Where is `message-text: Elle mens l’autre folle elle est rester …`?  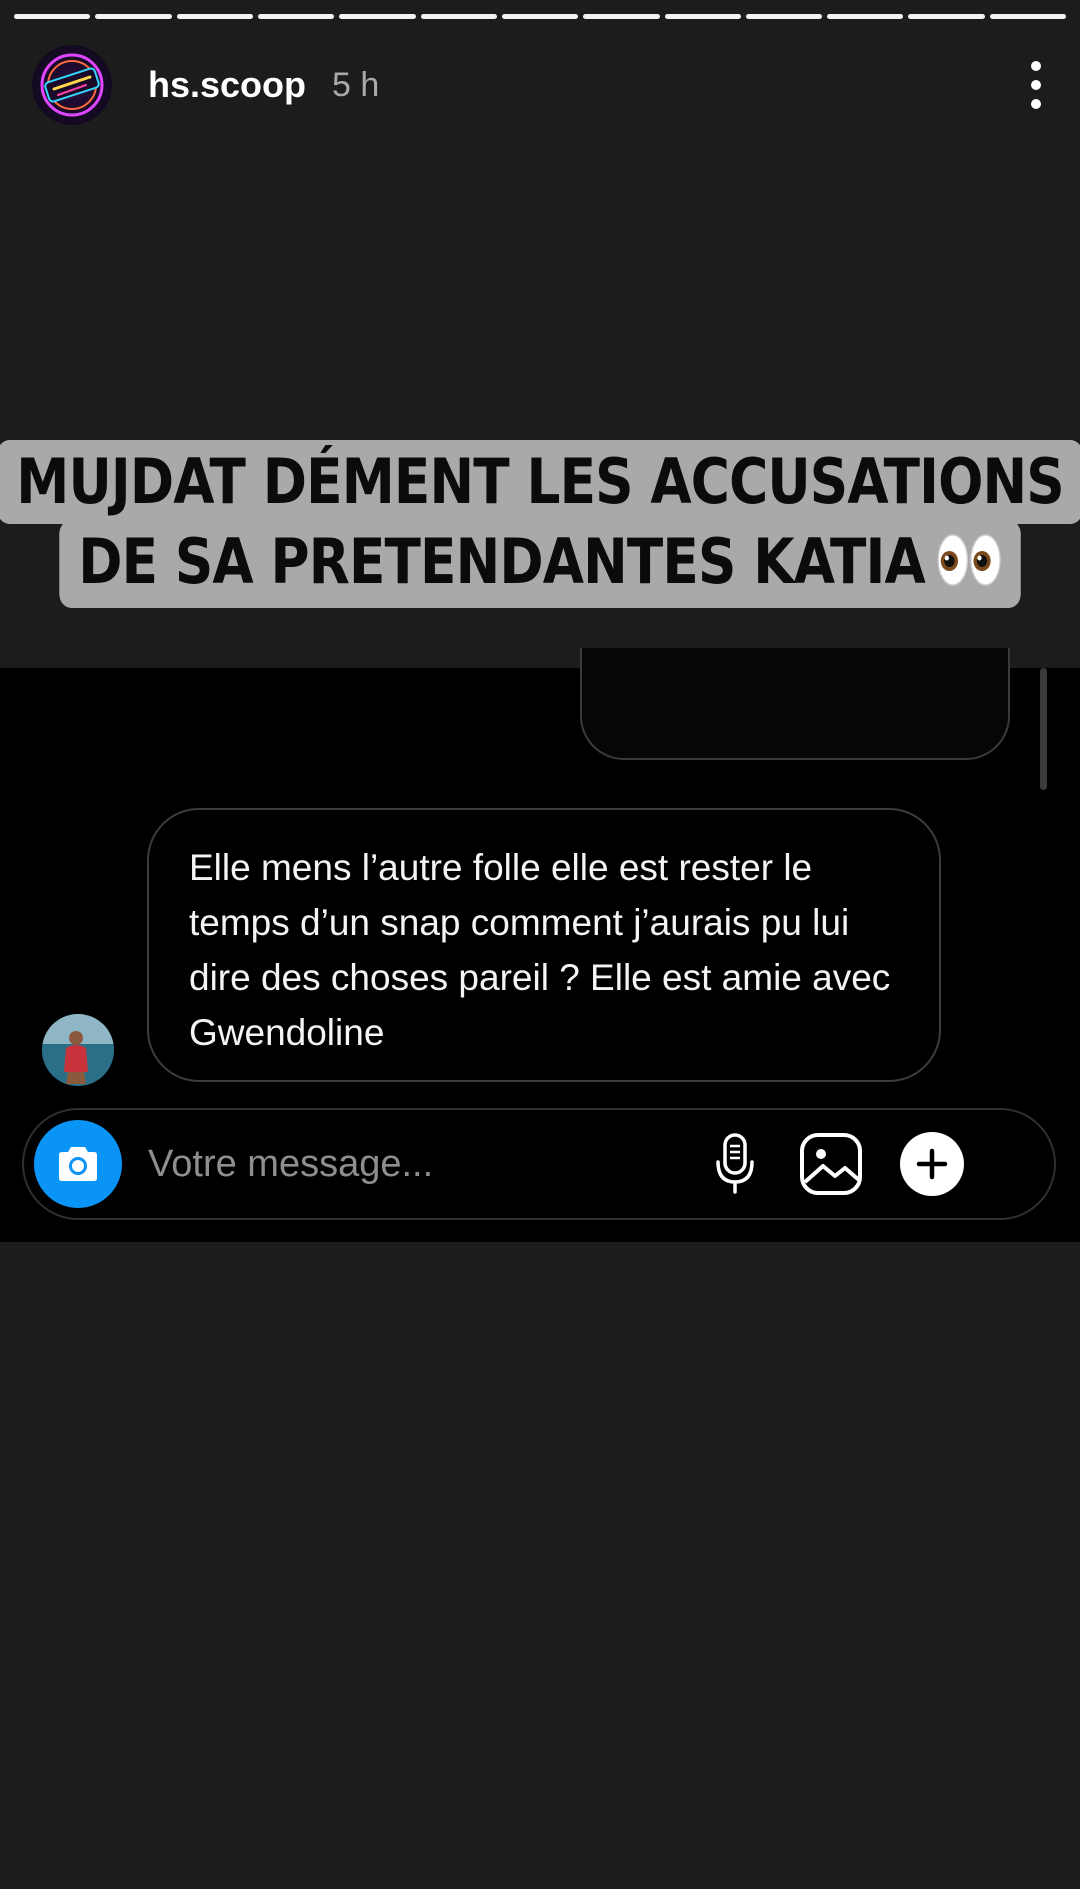
message-text: Elle mens l’autre folle elle est rester … is located at coordinates (540, 950).